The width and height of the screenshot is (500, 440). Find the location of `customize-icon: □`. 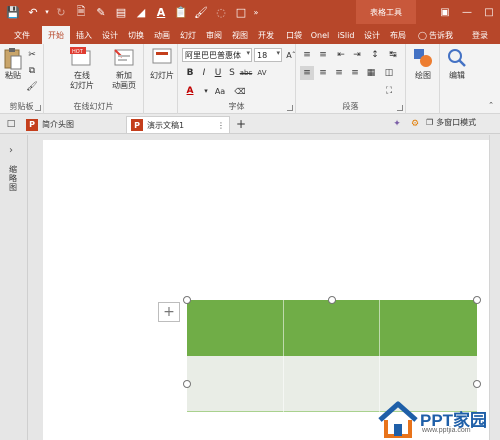

customize-icon: □ is located at coordinates (241, 12).